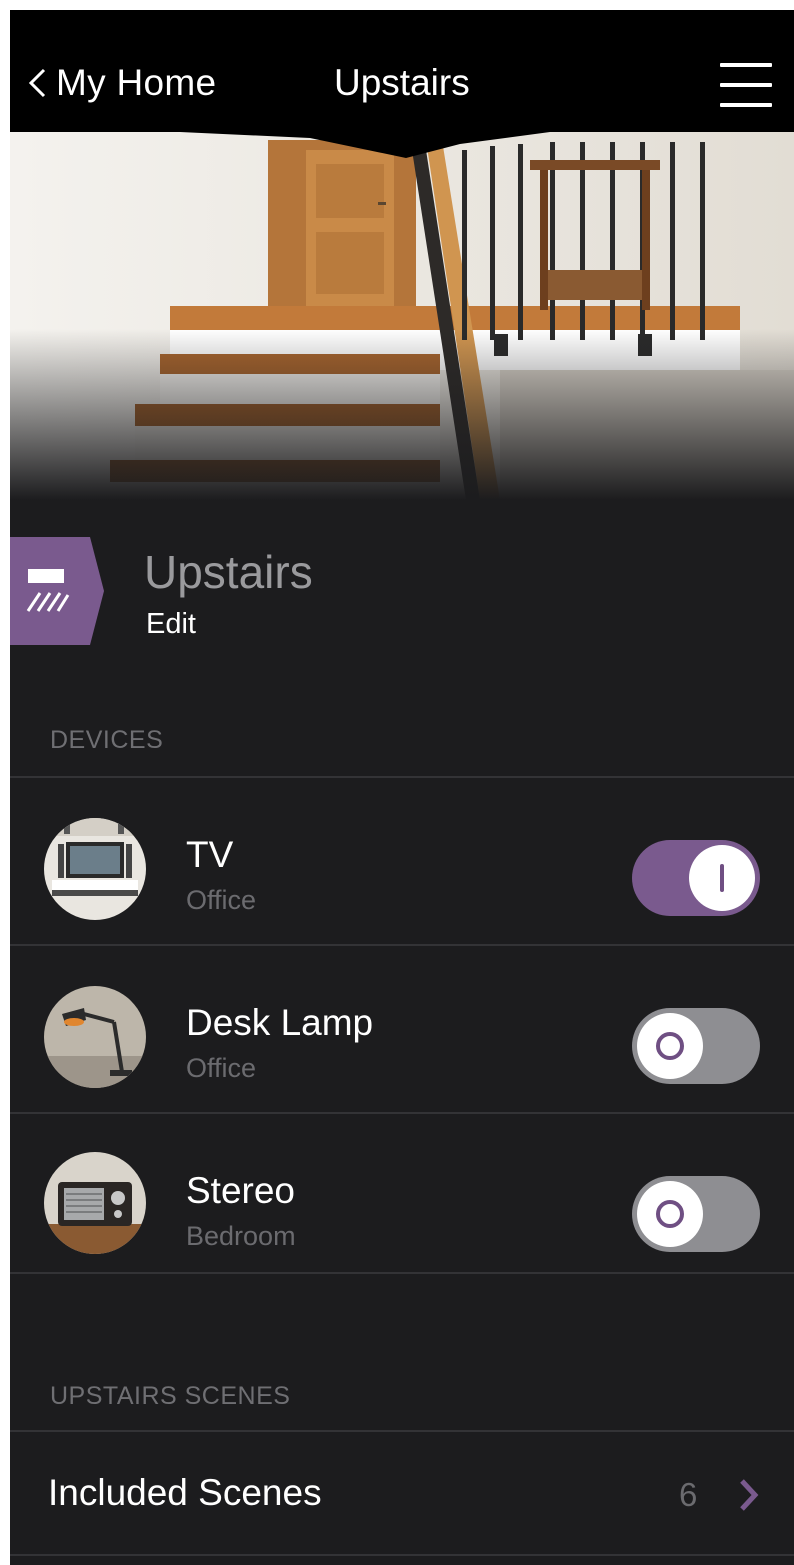 This screenshot has width=794, height=1565. I want to click on tv-power-toggle, so click(696, 878).